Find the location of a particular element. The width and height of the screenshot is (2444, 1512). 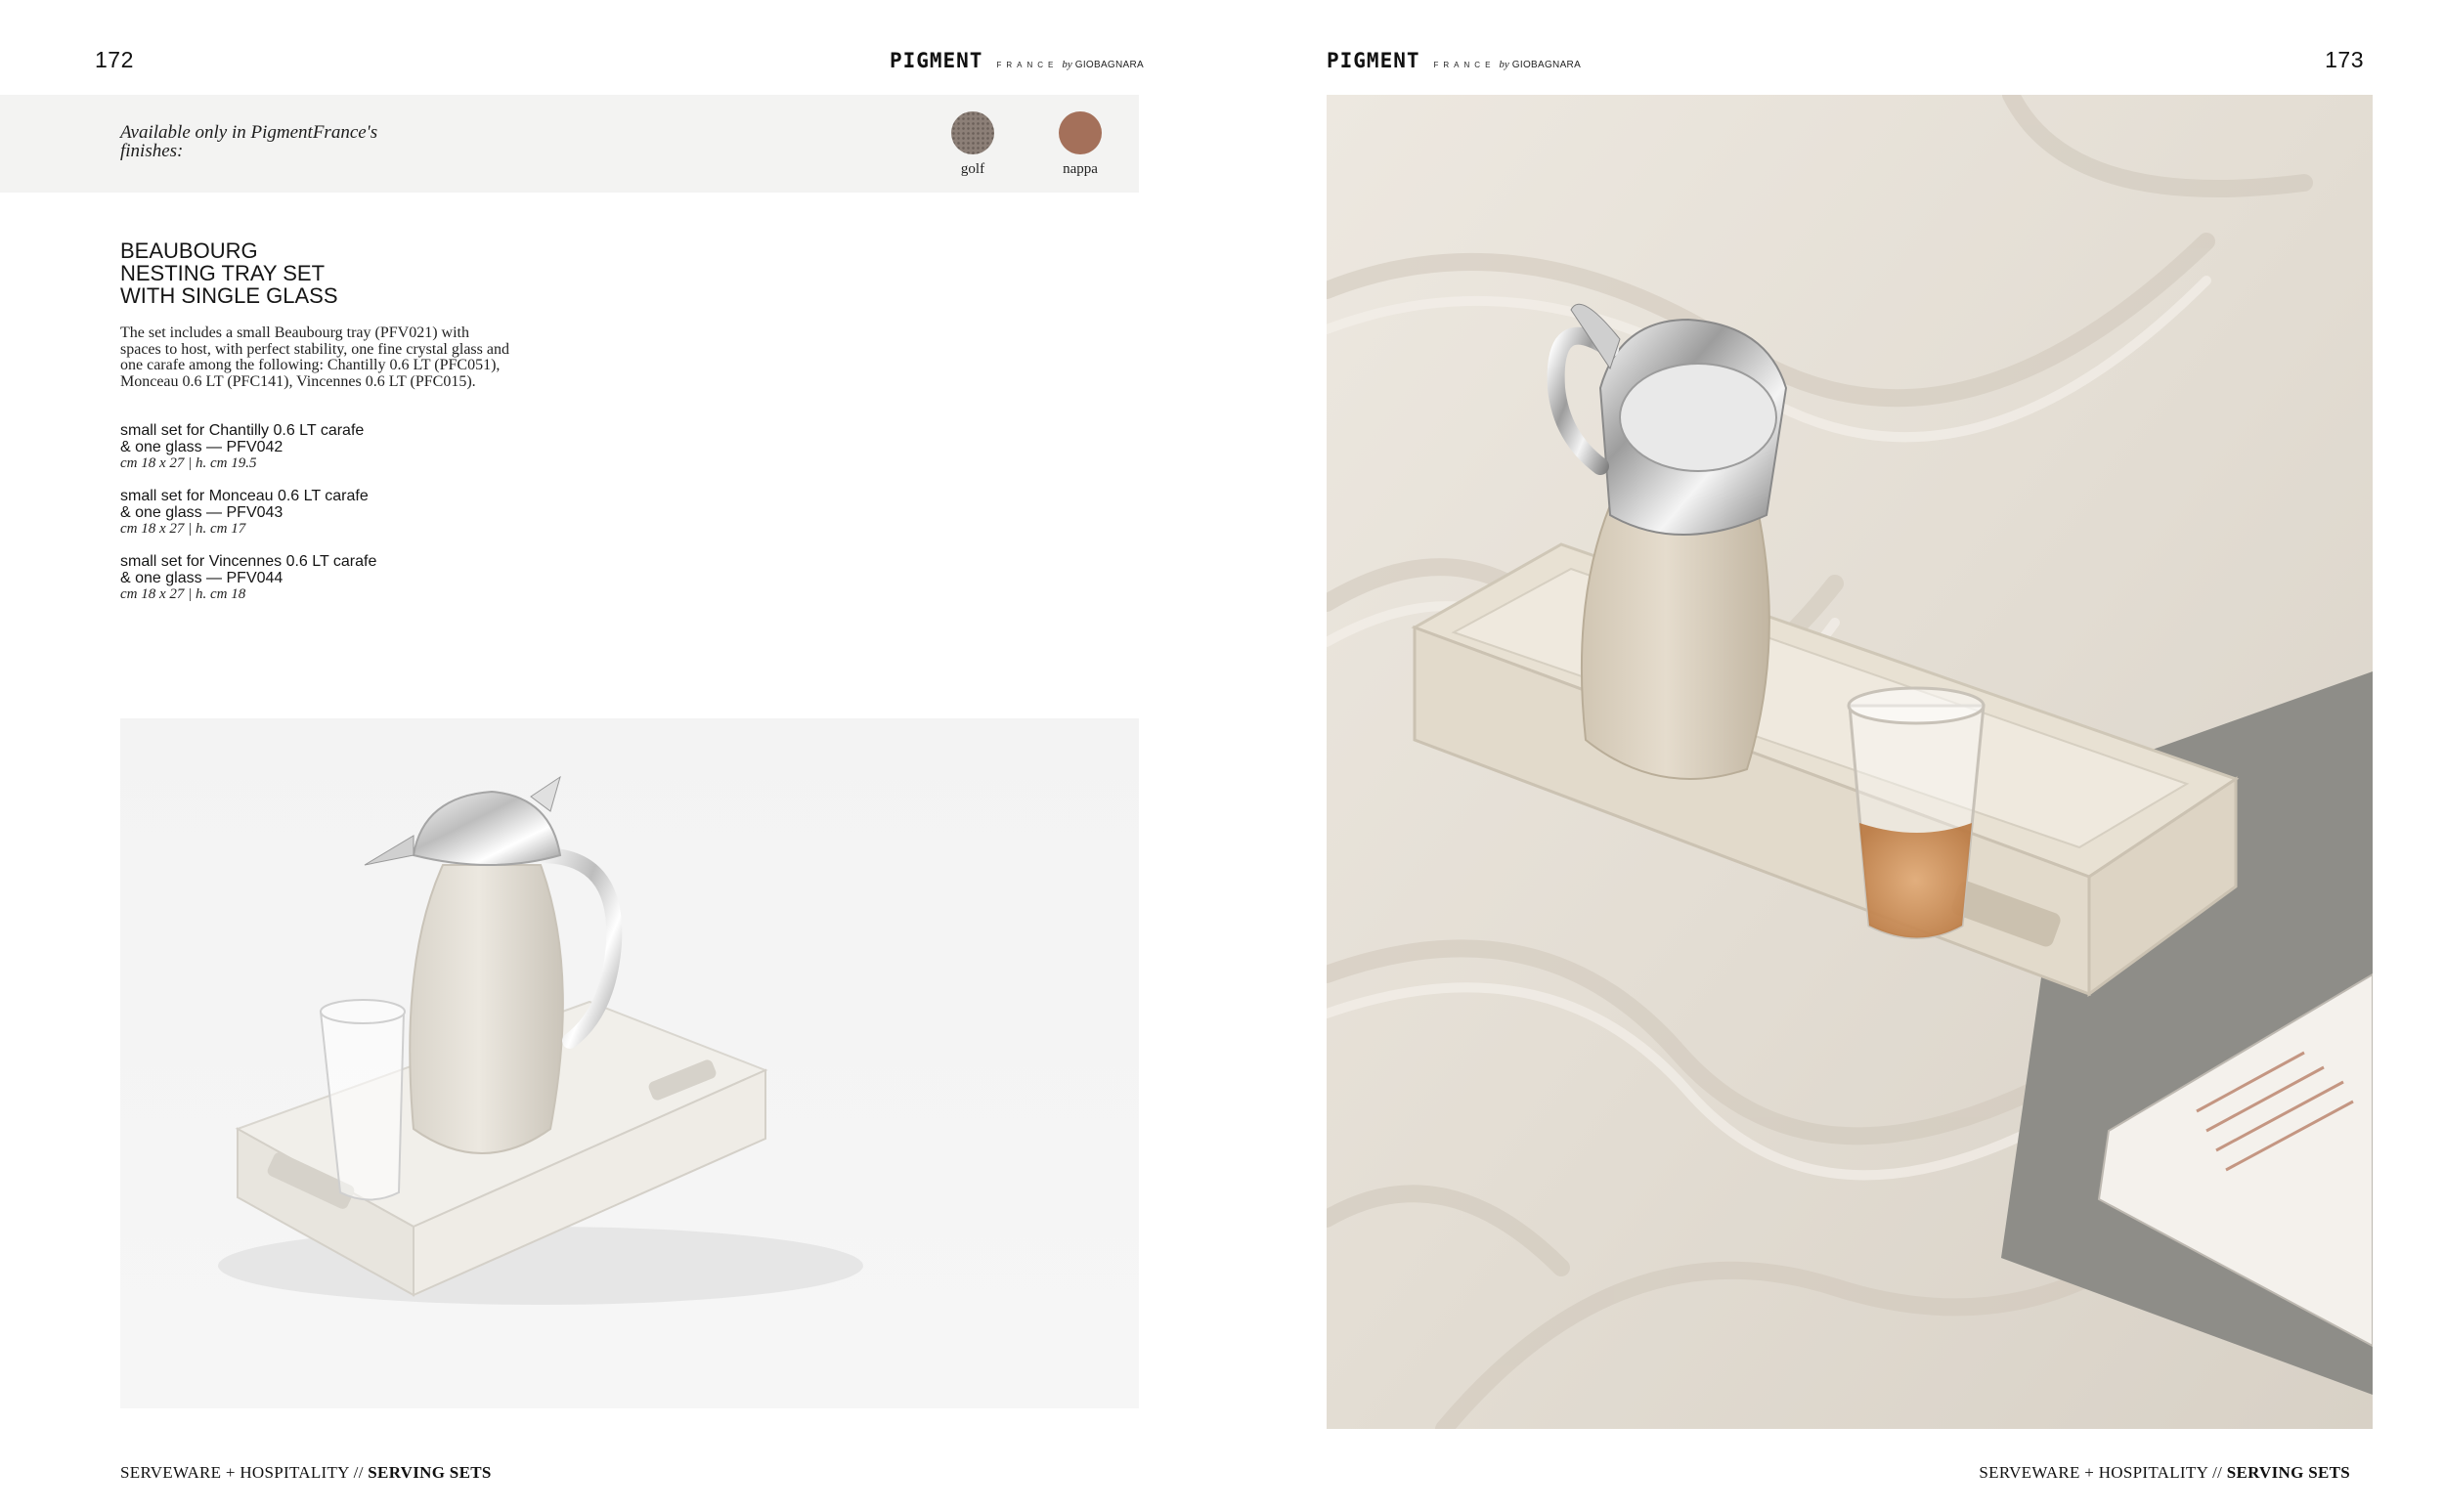

title-line: BEAUBOURG is located at coordinates (189, 250).